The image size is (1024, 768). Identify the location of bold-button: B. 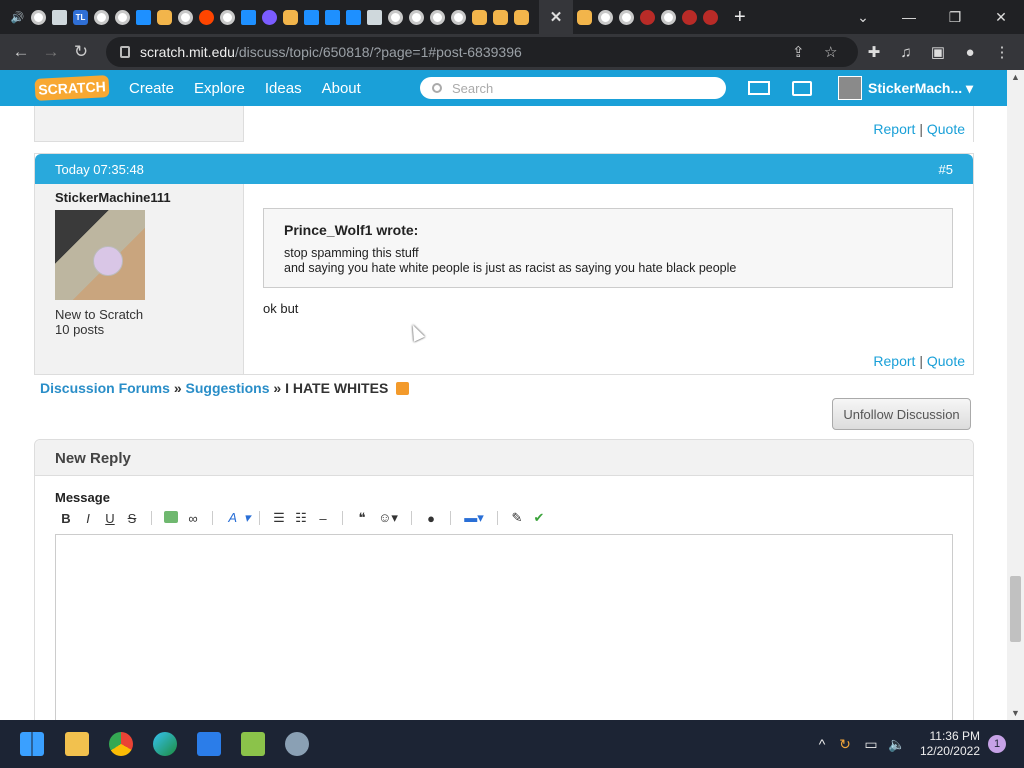
(66, 518).